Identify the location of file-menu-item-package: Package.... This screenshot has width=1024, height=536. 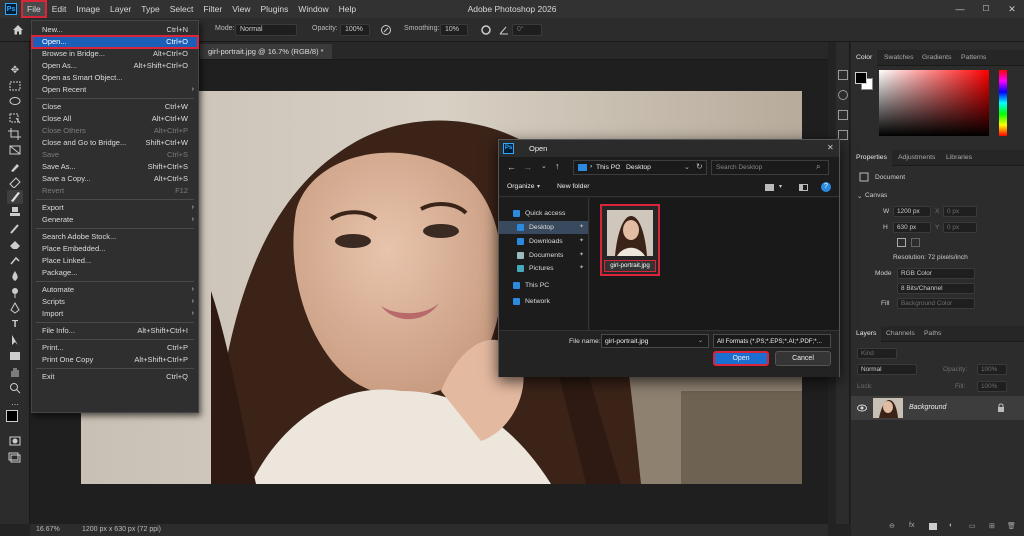
(115, 273).